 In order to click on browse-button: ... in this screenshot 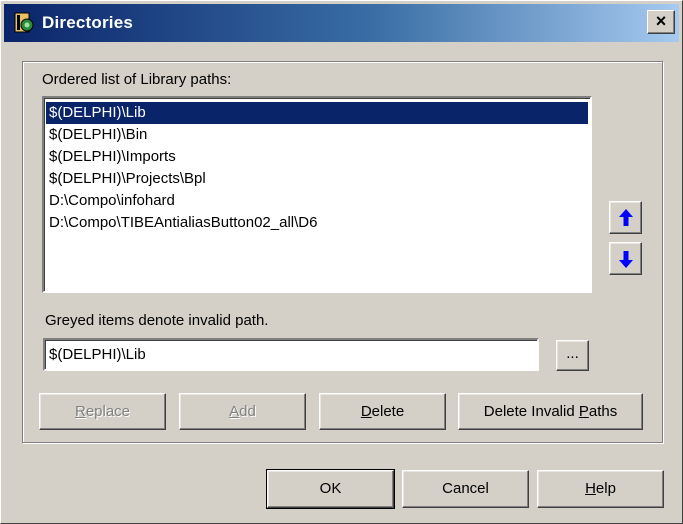, I will do `click(572, 355)`.